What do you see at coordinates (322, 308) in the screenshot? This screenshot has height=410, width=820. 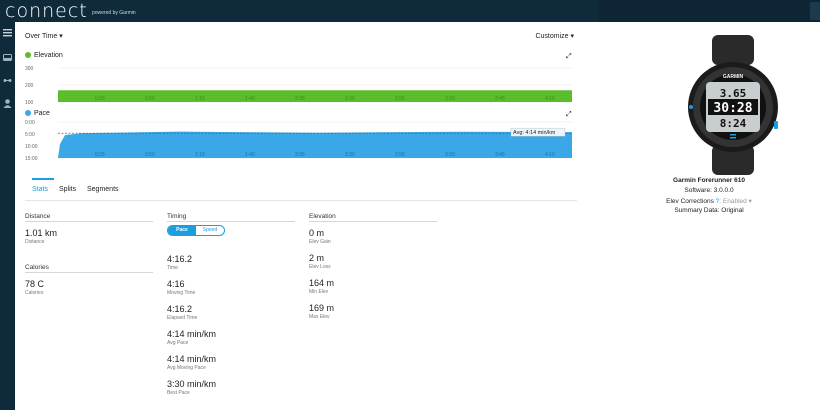 I see `elevation-value: 169 m` at bounding box center [322, 308].